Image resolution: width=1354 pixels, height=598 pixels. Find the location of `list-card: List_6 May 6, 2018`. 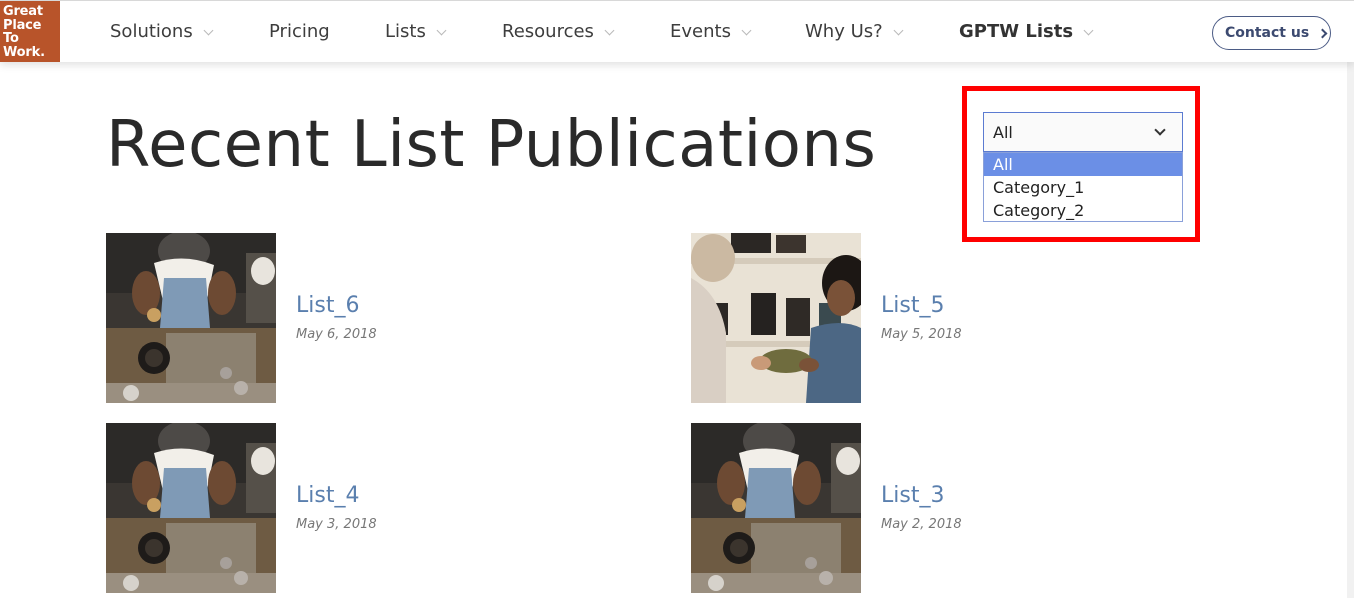

list-card: List_6 May 6, 2018 is located at coordinates (356, 318).